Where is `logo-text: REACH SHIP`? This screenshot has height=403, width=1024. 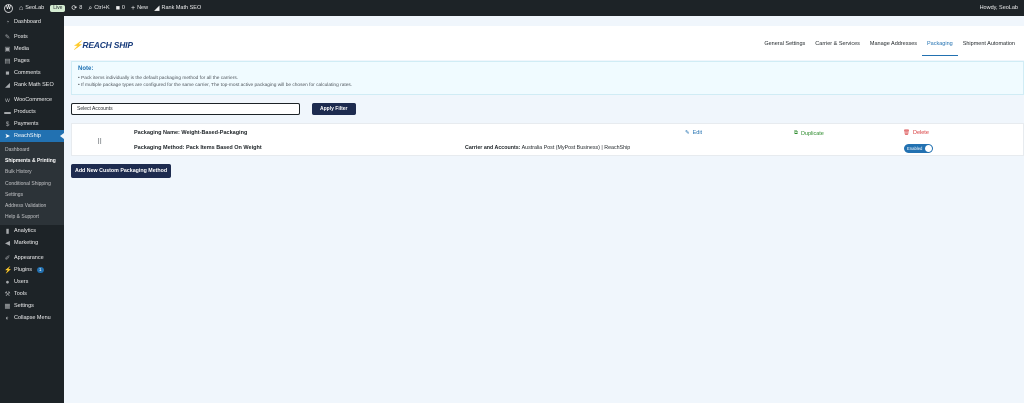 logo-text: REACH SHIP is located at coordinates (107, 45).